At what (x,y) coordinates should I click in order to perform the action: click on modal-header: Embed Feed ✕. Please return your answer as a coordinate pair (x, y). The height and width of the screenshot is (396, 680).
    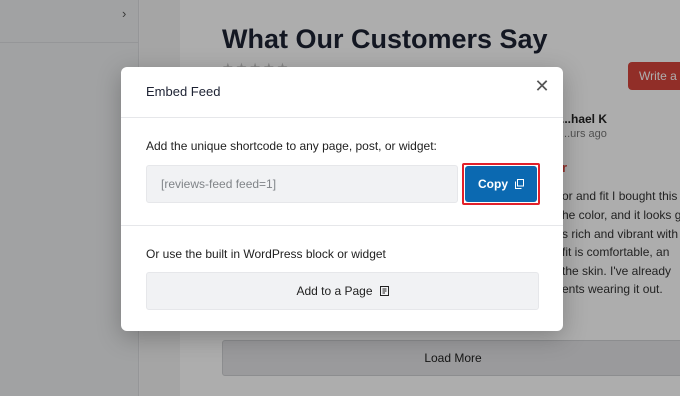
    Looking at the image, I should click on (342, 92).